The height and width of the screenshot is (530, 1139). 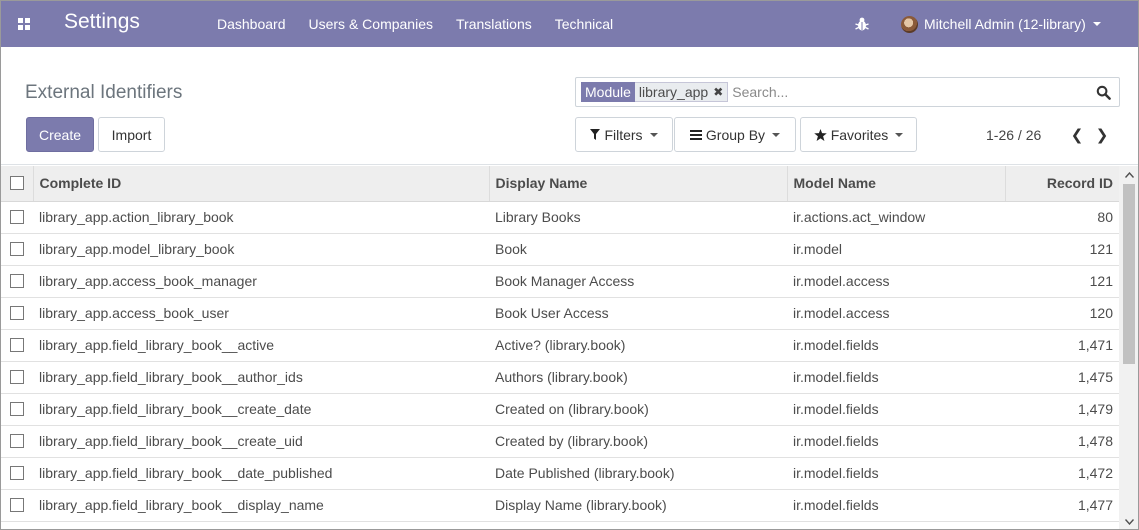 I want to click on cell-model-name: ir.actions.act_window, so click(x=896, y=217).